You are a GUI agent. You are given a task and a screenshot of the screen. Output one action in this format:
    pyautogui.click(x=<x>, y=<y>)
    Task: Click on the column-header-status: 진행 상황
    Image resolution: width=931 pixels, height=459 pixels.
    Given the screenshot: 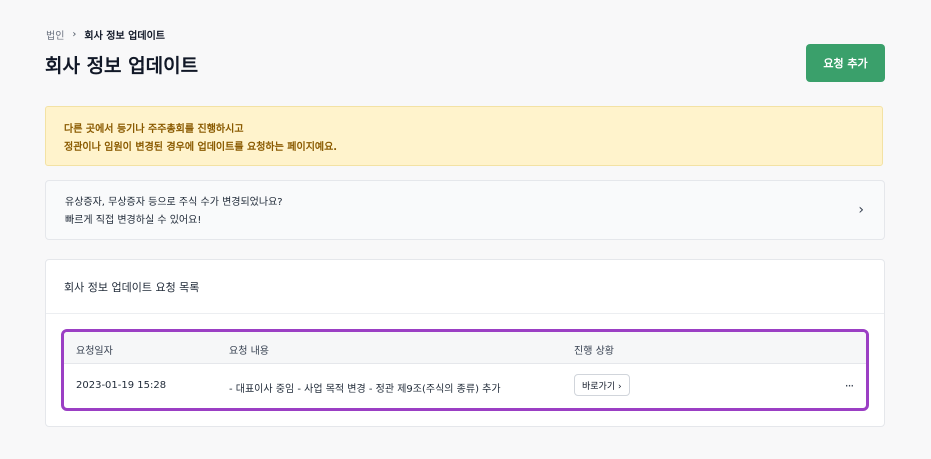 What is the action you would take?
    pyautogui.click(x=594, y=351)
    